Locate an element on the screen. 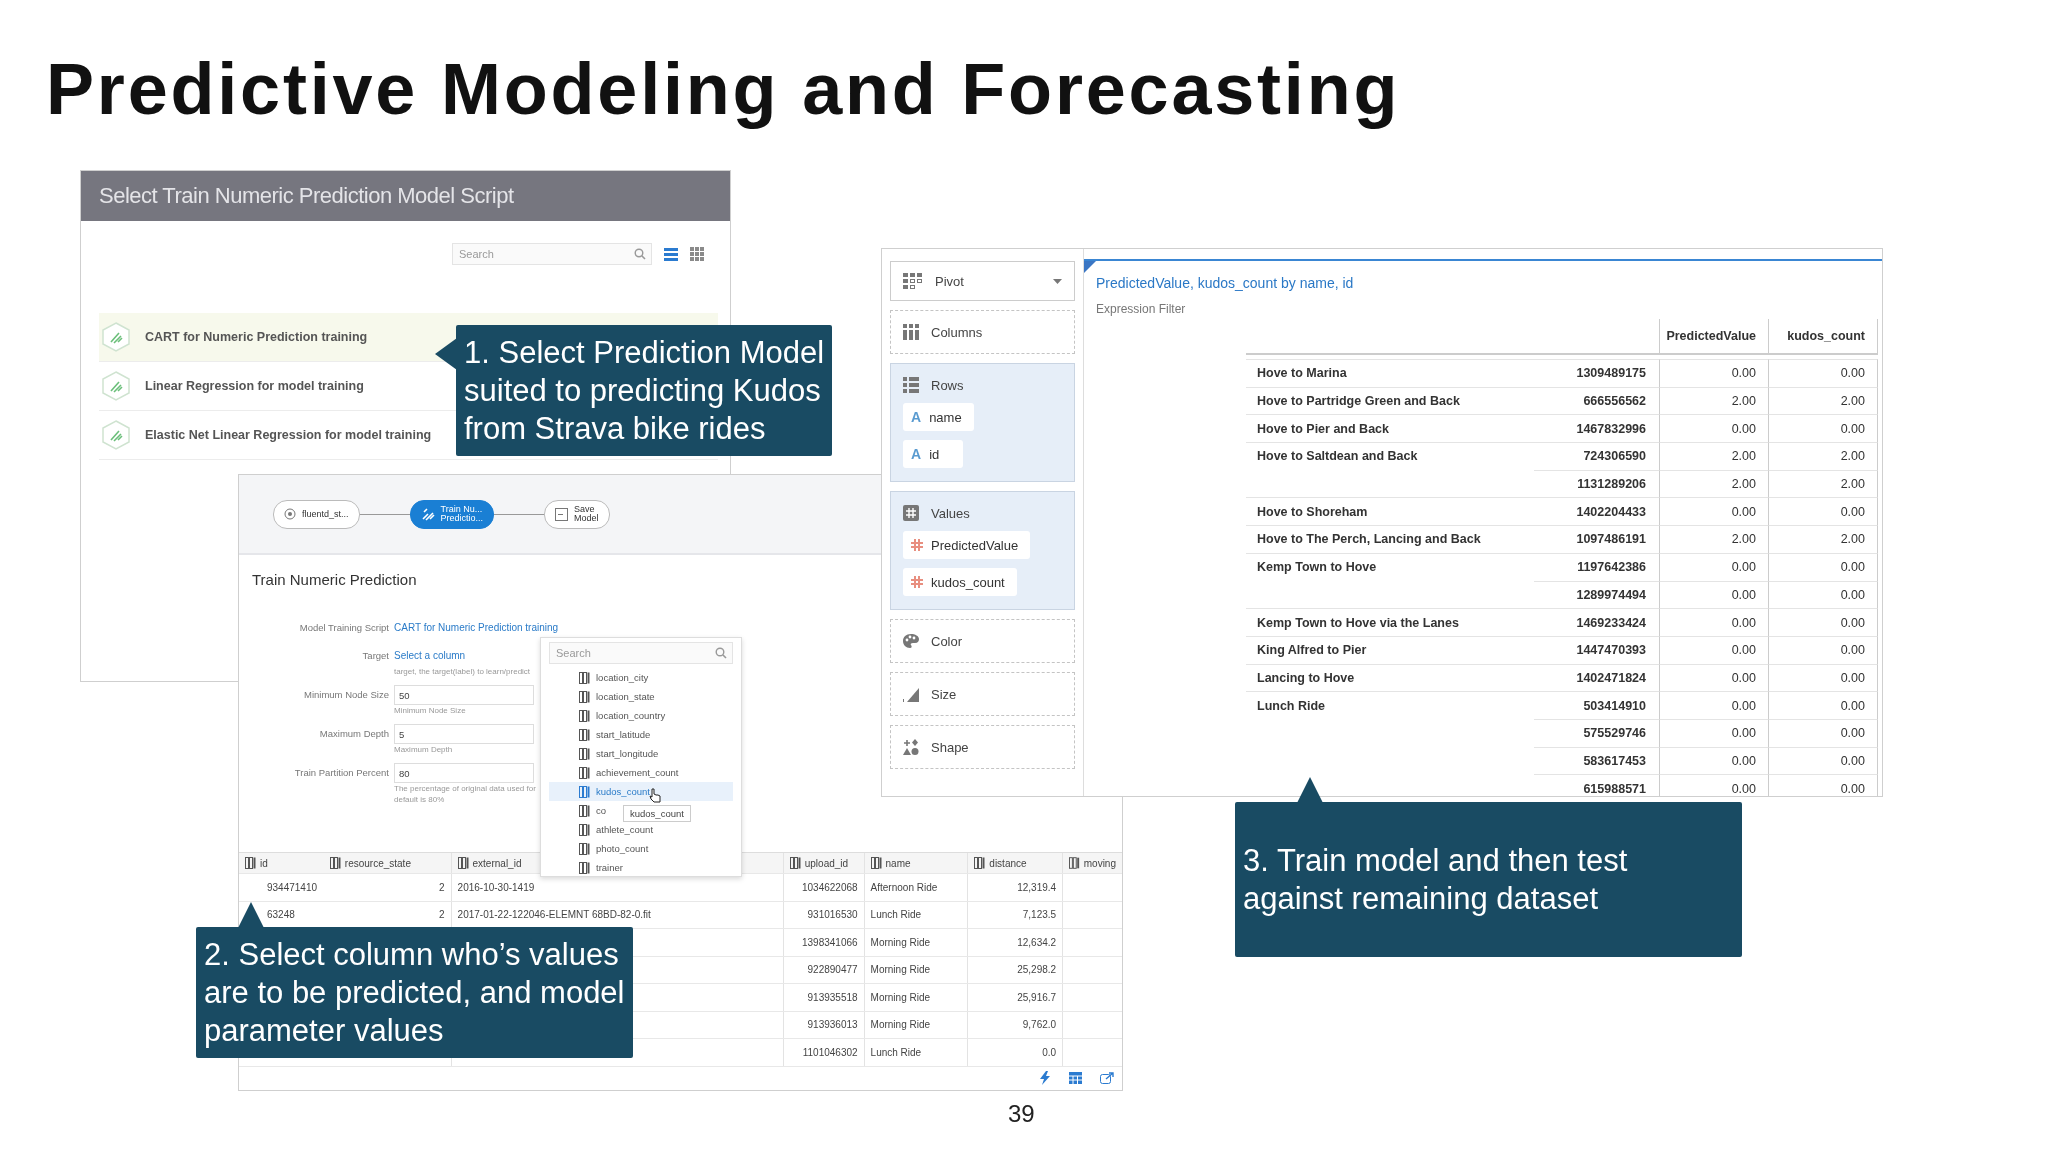 The width and height of the screenshot is (2048, 1152). shelf-label: Size is located at coordinates (944, 694).